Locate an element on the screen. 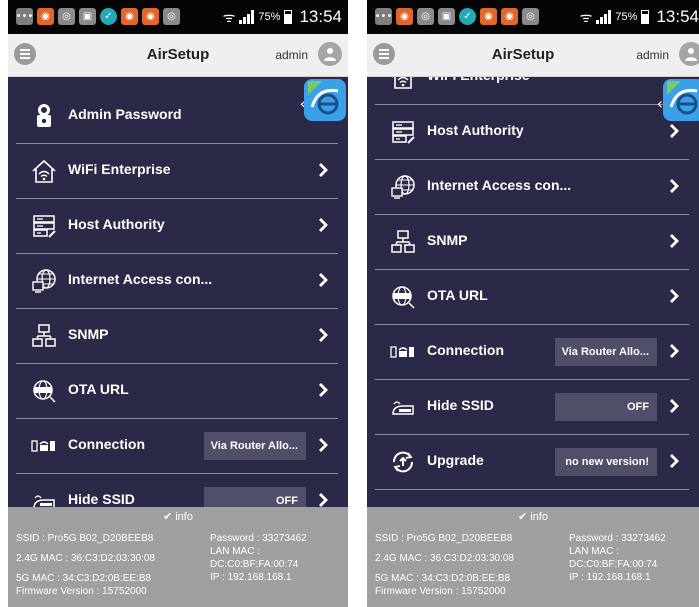 The height and width of the screenshot is (607, 699). globe-computer-icon is located at coordinates (403, 187).